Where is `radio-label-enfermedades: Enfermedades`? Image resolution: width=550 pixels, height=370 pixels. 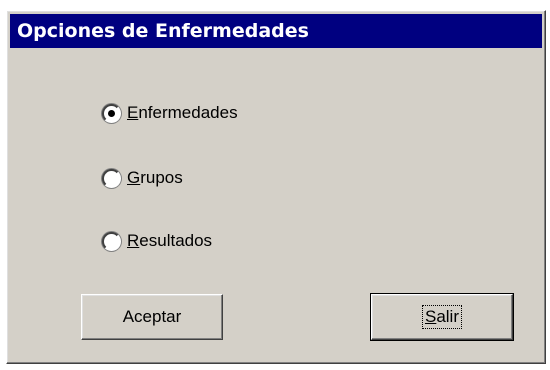 radio-label-enfermedades: Enfermedades is located at coordinates (182, 113).